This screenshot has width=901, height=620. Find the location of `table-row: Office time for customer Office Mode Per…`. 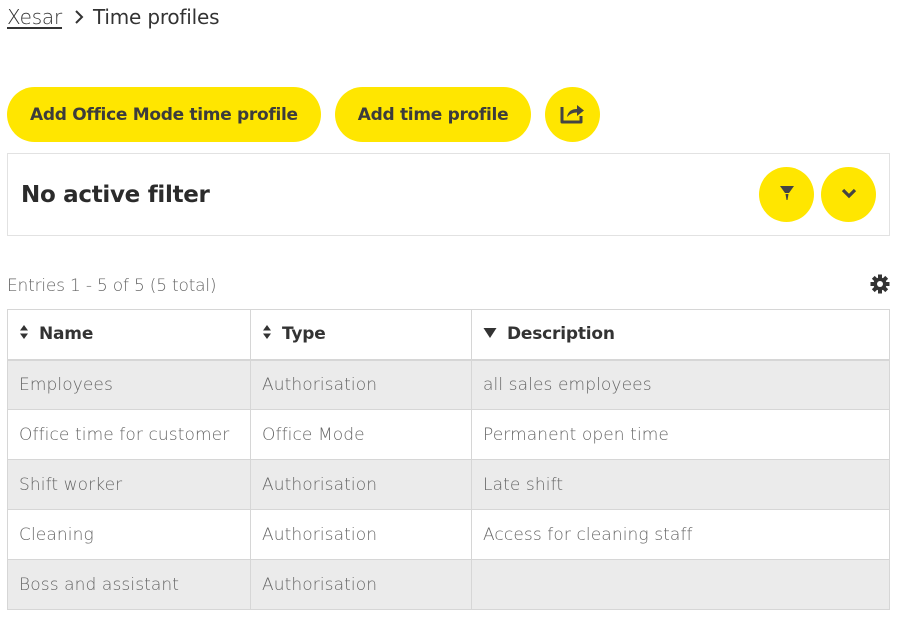

table-row: Office time for customer Office Mode Per… is located at coordinates (448, 434).